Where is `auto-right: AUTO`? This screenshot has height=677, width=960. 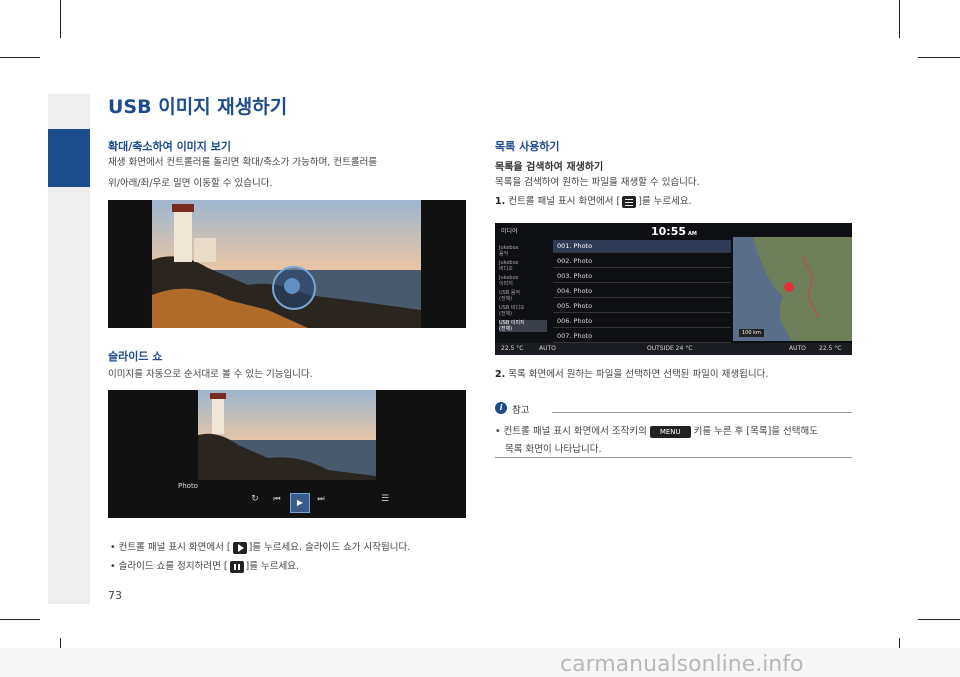
auto-right: AUTO is located at coordinates (797, 348).